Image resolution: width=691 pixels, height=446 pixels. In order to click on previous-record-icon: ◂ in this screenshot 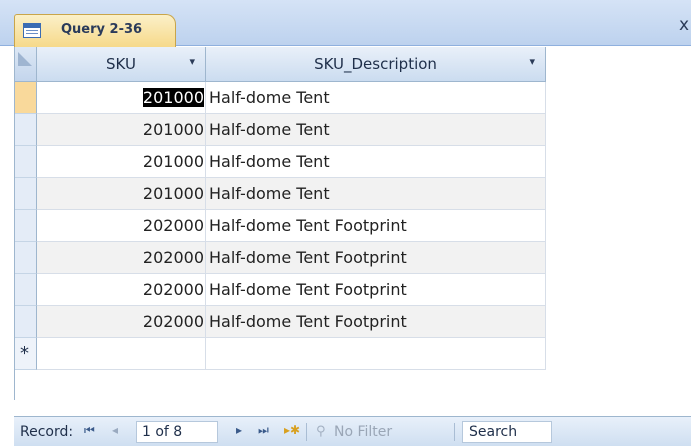, I will do `click(115, 430)`.